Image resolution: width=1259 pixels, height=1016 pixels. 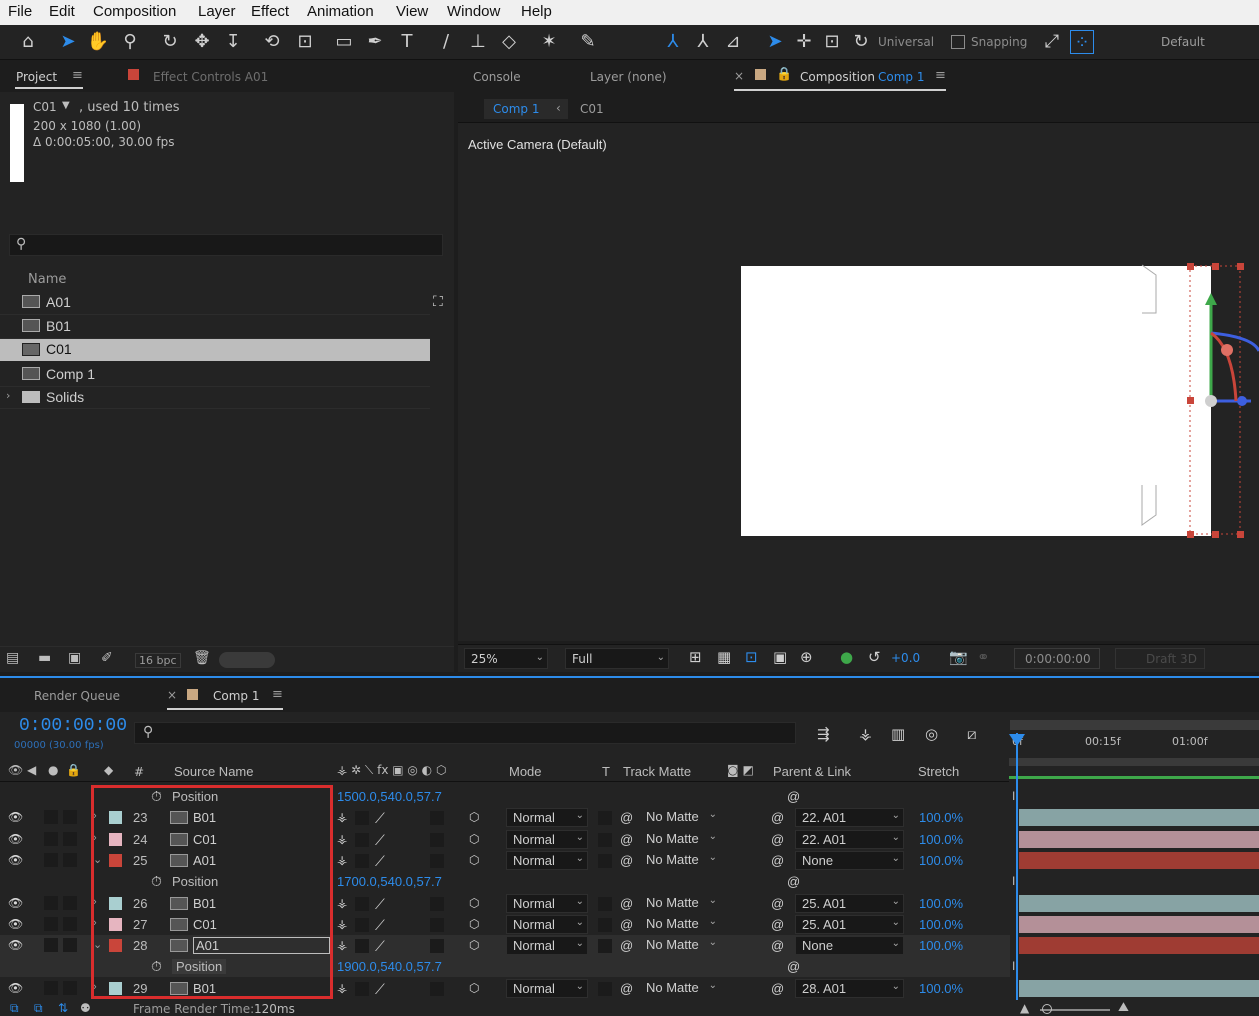 I want to click on zoom-slider-knob, so click(x=1047, y=1009).